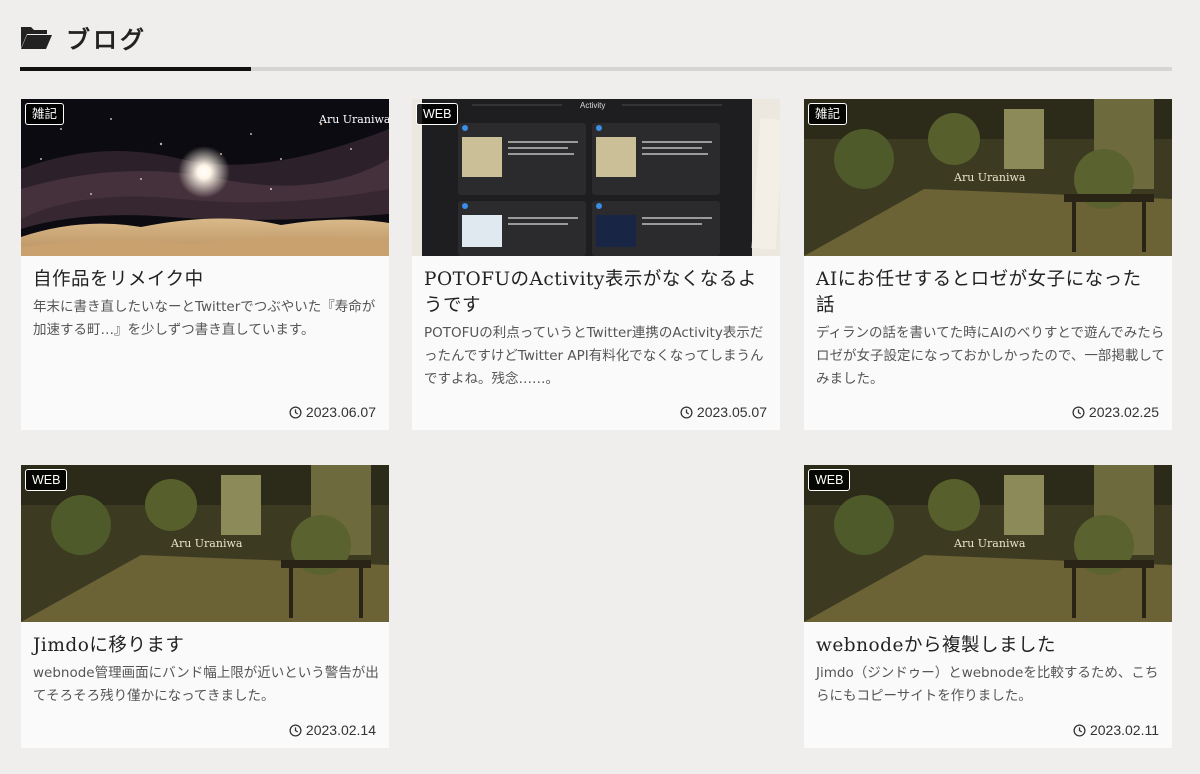  What do you see at coordinates (340, 730) in the screenshot?
I see `post-date-text: 2023.02.14` at bounding box center [340, 730].